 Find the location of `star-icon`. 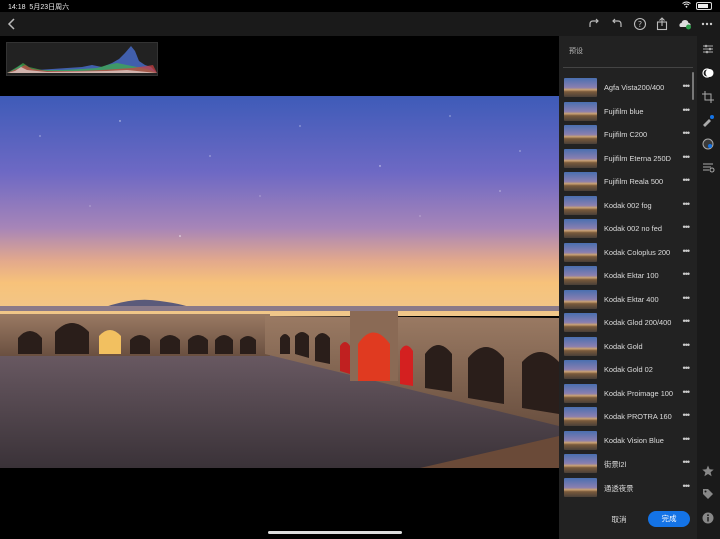

star-icon is located at coordinates (708, 471).